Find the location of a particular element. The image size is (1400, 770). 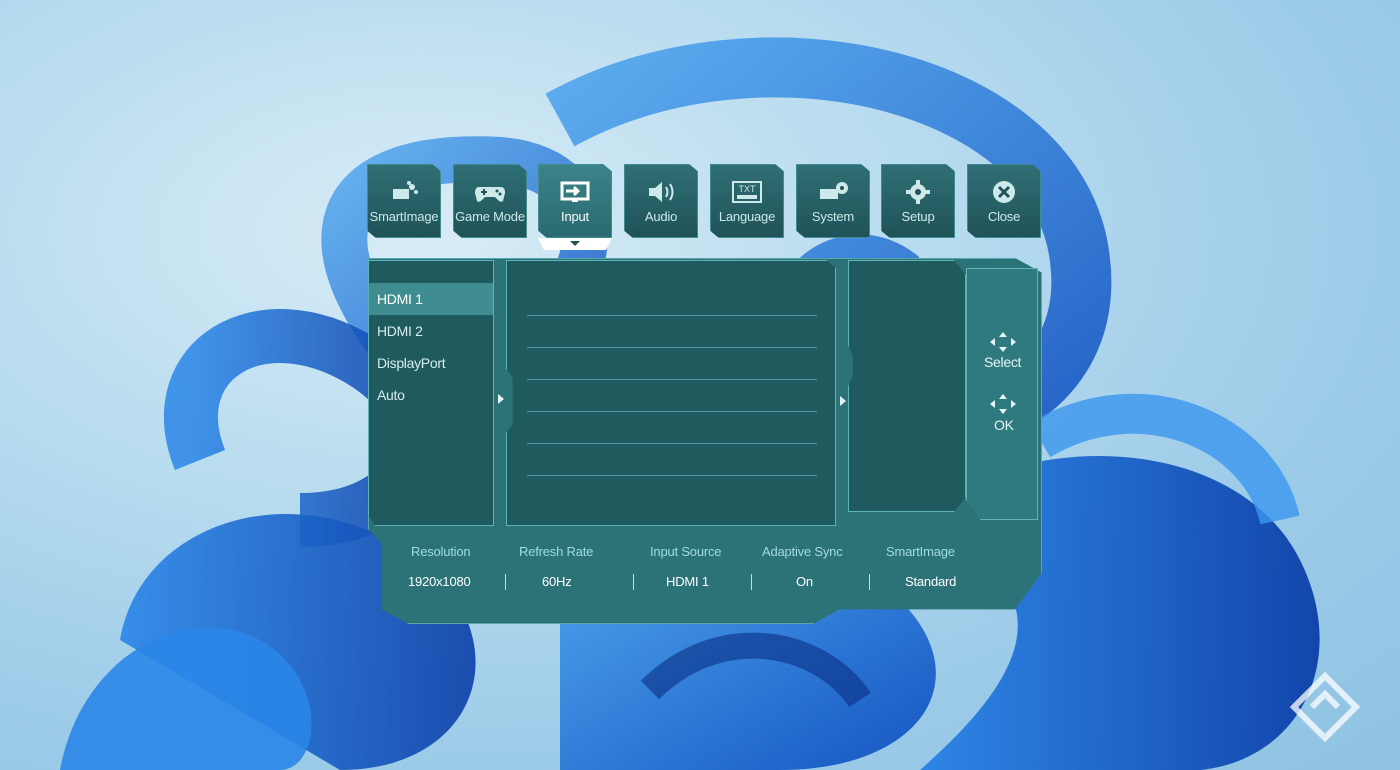

tab-label: Input is located at coordinates (575, 216).